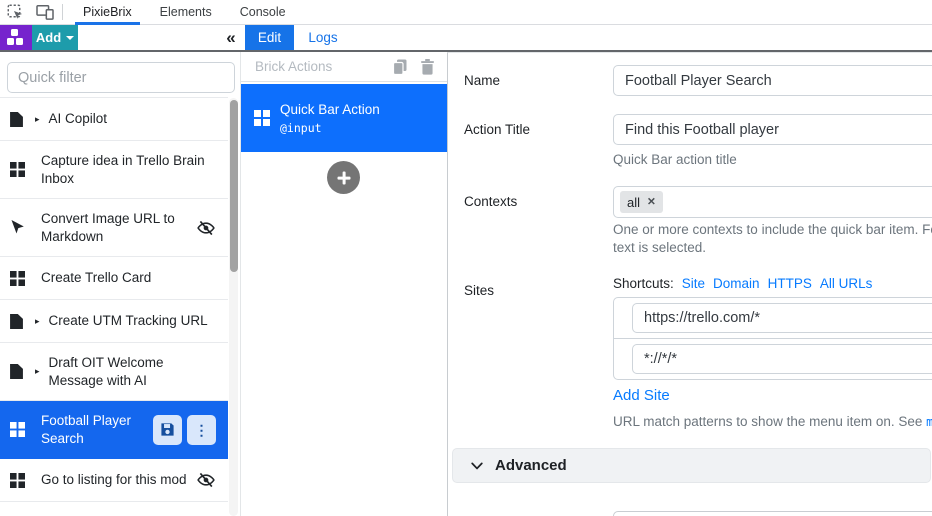  What do you see at coordinates (55, 37) in the screenshot?
I see `add-button: Add` at bounding box center [55, 37].